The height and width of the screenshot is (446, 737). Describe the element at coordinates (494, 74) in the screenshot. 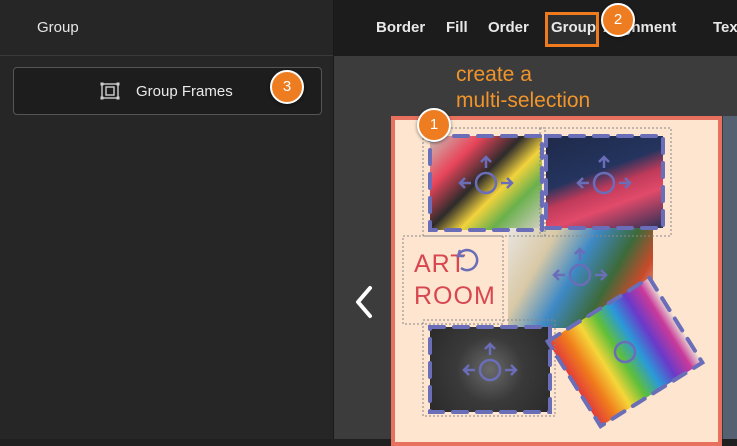

I see `annotation-line-1: create a` at that location.